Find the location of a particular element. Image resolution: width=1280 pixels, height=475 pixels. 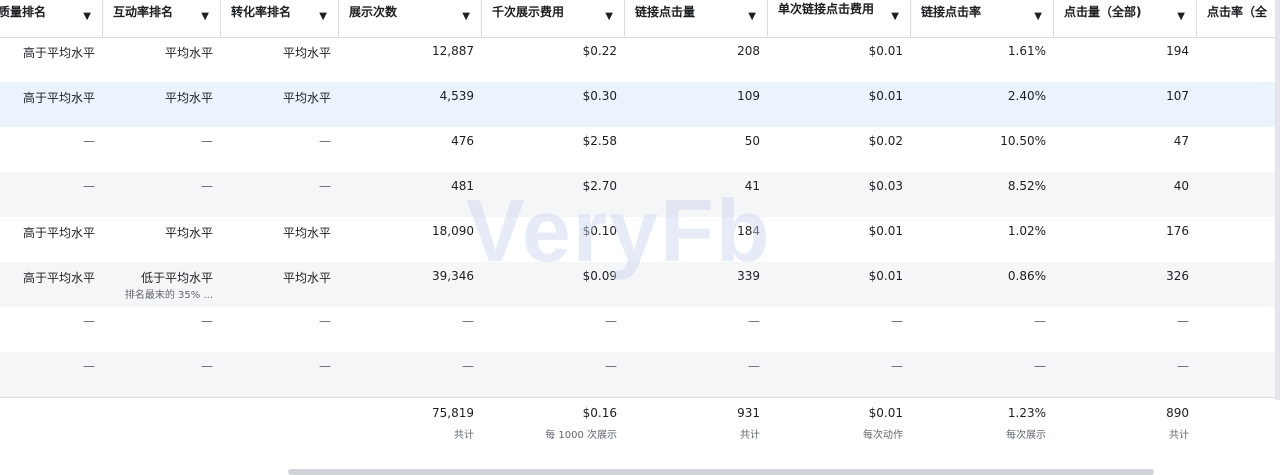

horizontal-scrollbar is located at coordinates (721, 472).